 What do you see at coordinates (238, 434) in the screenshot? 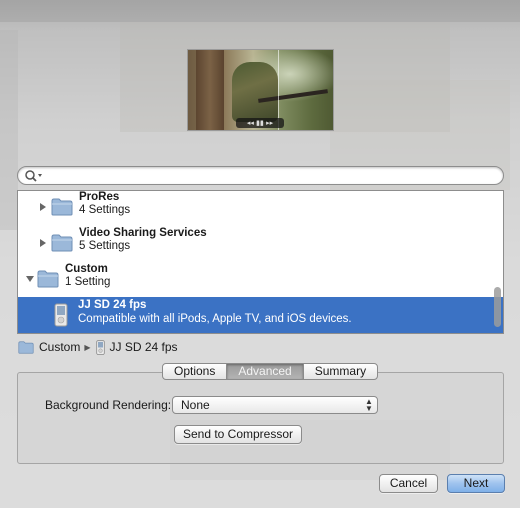
I see `send-to-compressor-button: Send to Compressor` at bounding box center [238, 434].